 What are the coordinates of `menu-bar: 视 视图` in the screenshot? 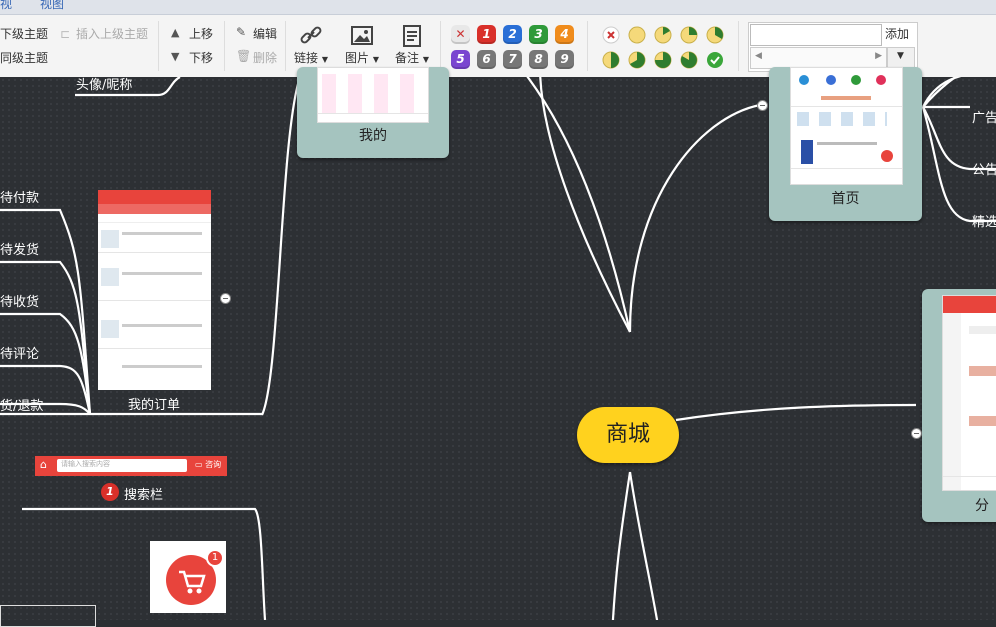 It's located at (498, 7).